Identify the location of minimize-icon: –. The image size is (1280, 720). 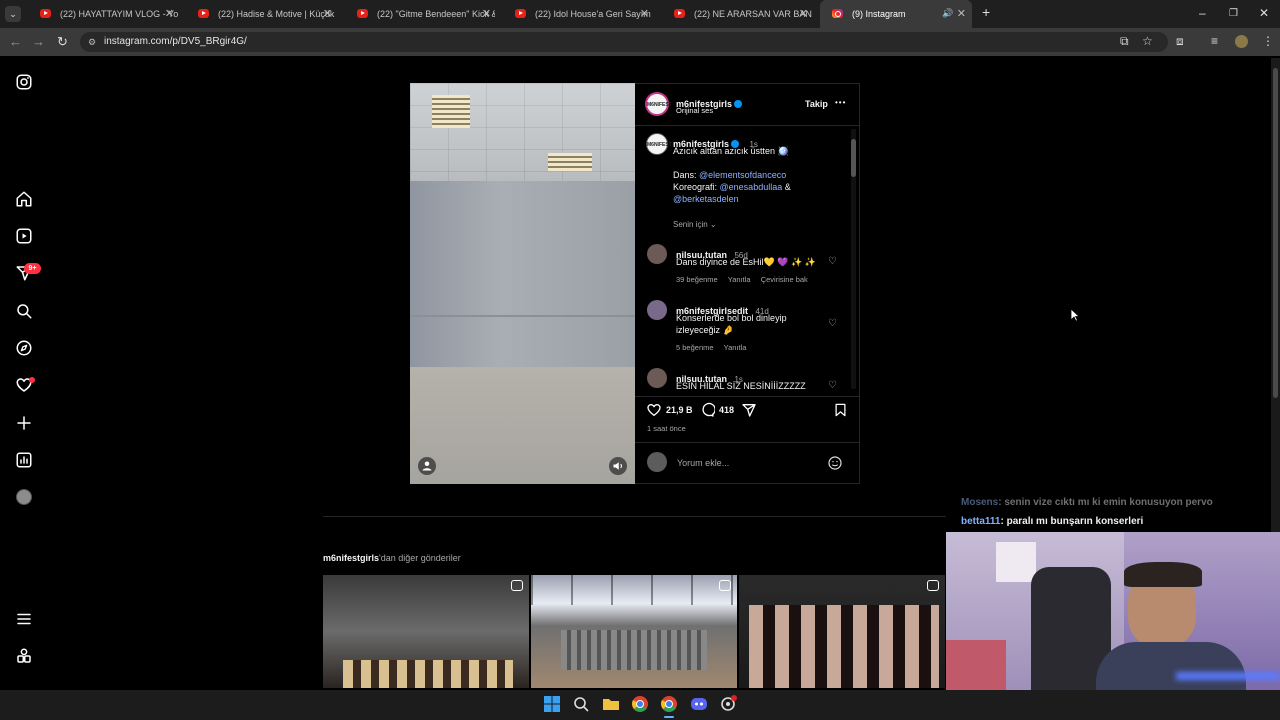
(1202, 13).